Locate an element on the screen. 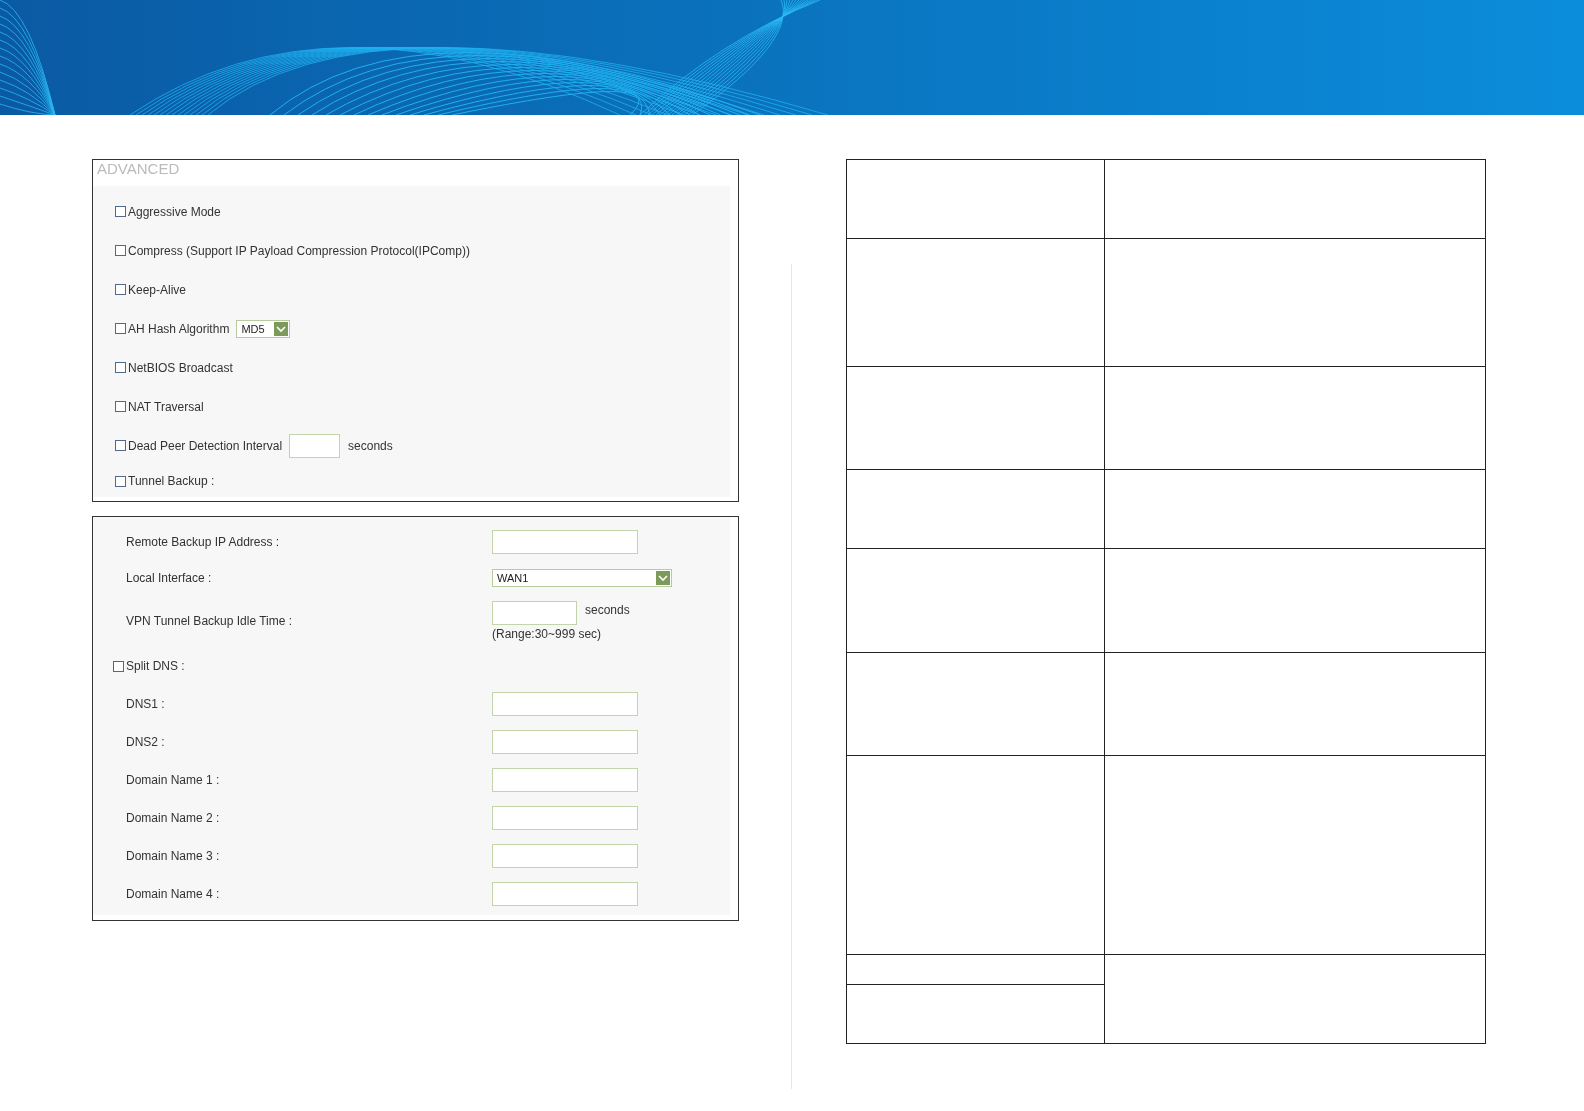 The height and width of the screenshot is (1111, 1584). option-label: Dead Peer Detection Interval is located at coordinates (205, 445).